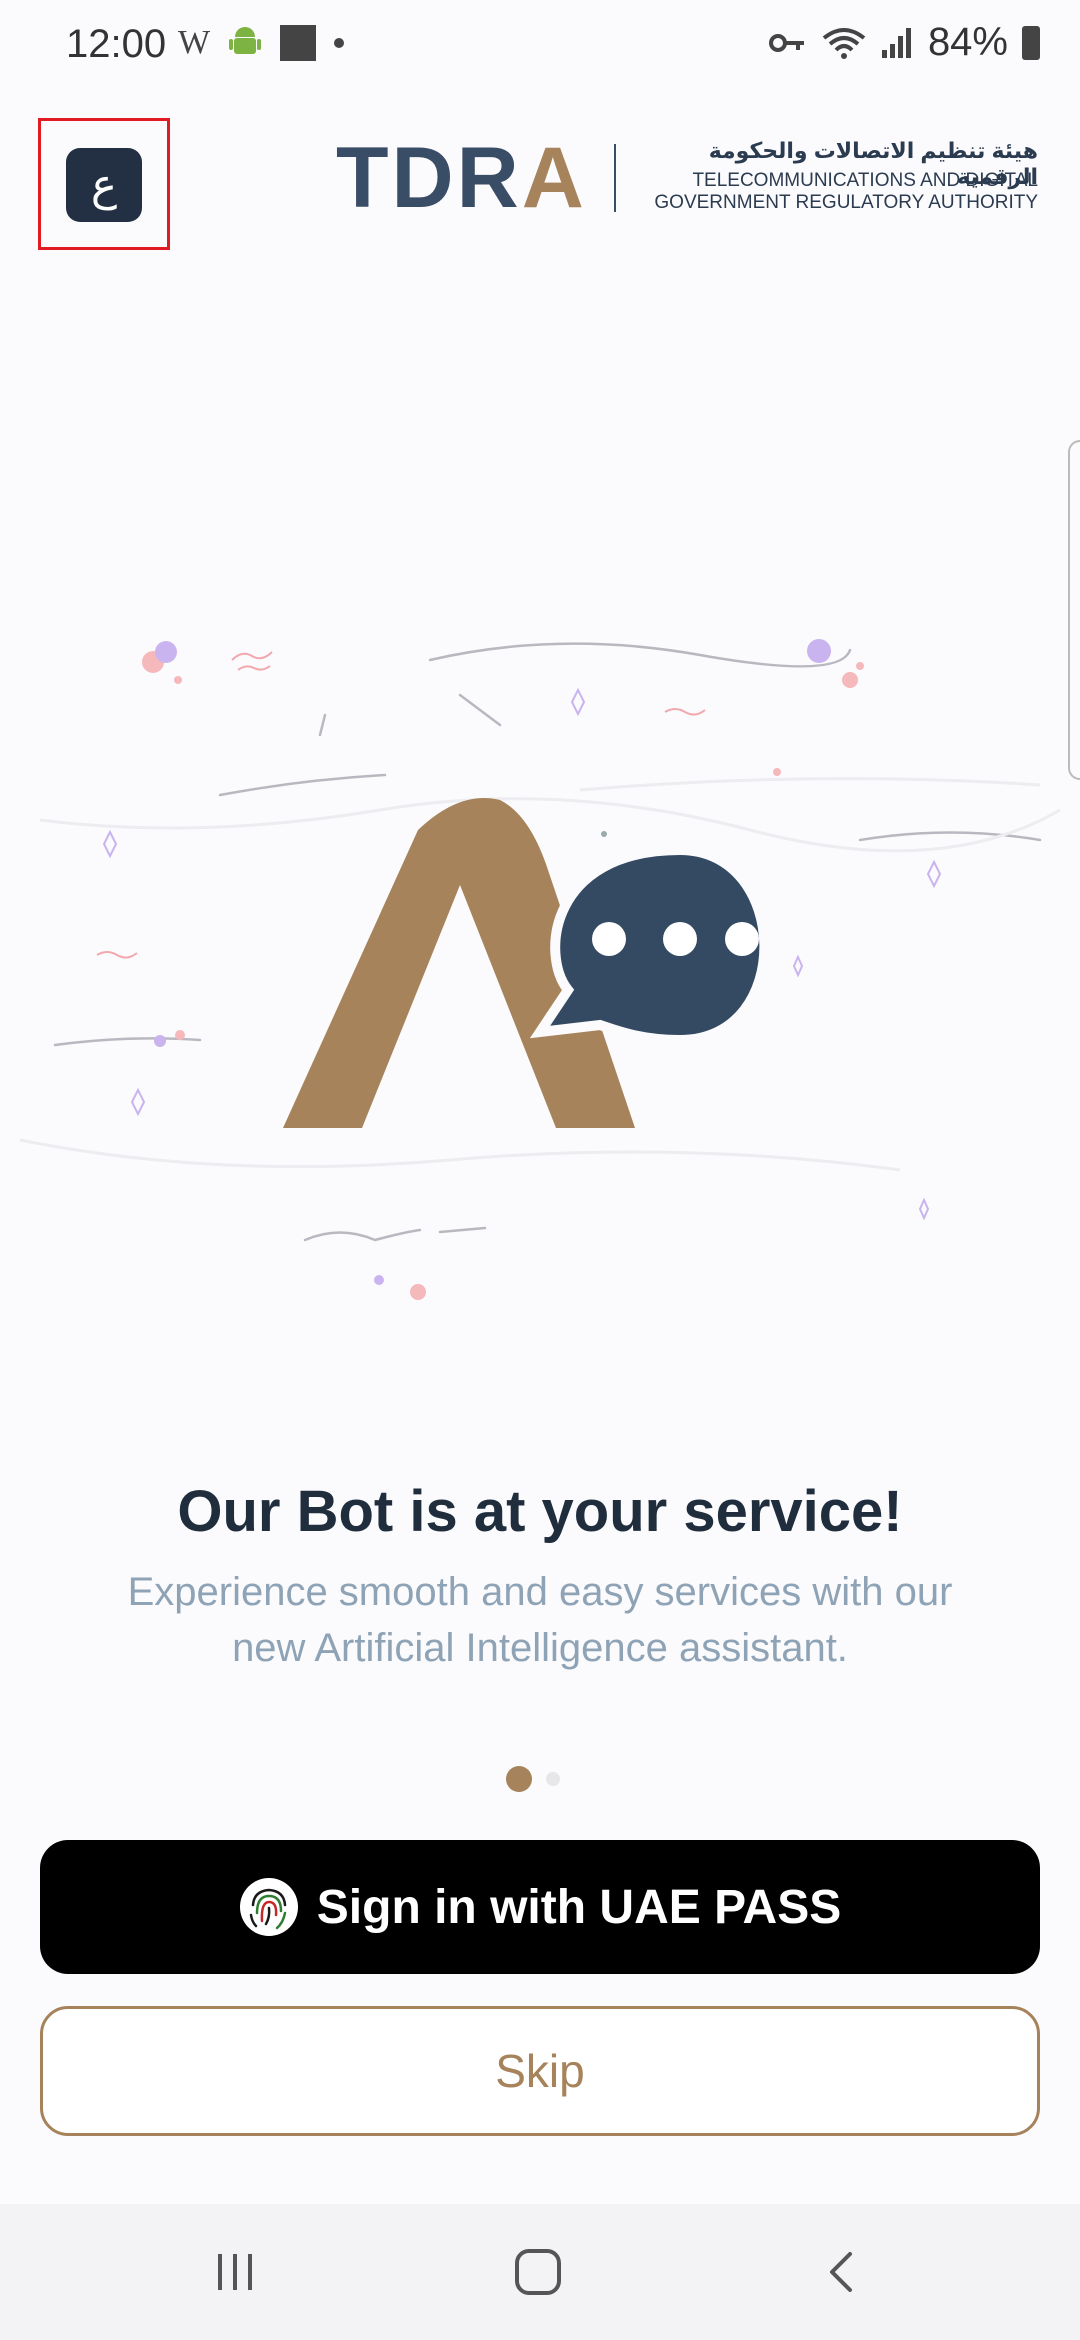 This screenshot has height=2340, width=1080. I want to click on battery-icon, so click(1031, 42).